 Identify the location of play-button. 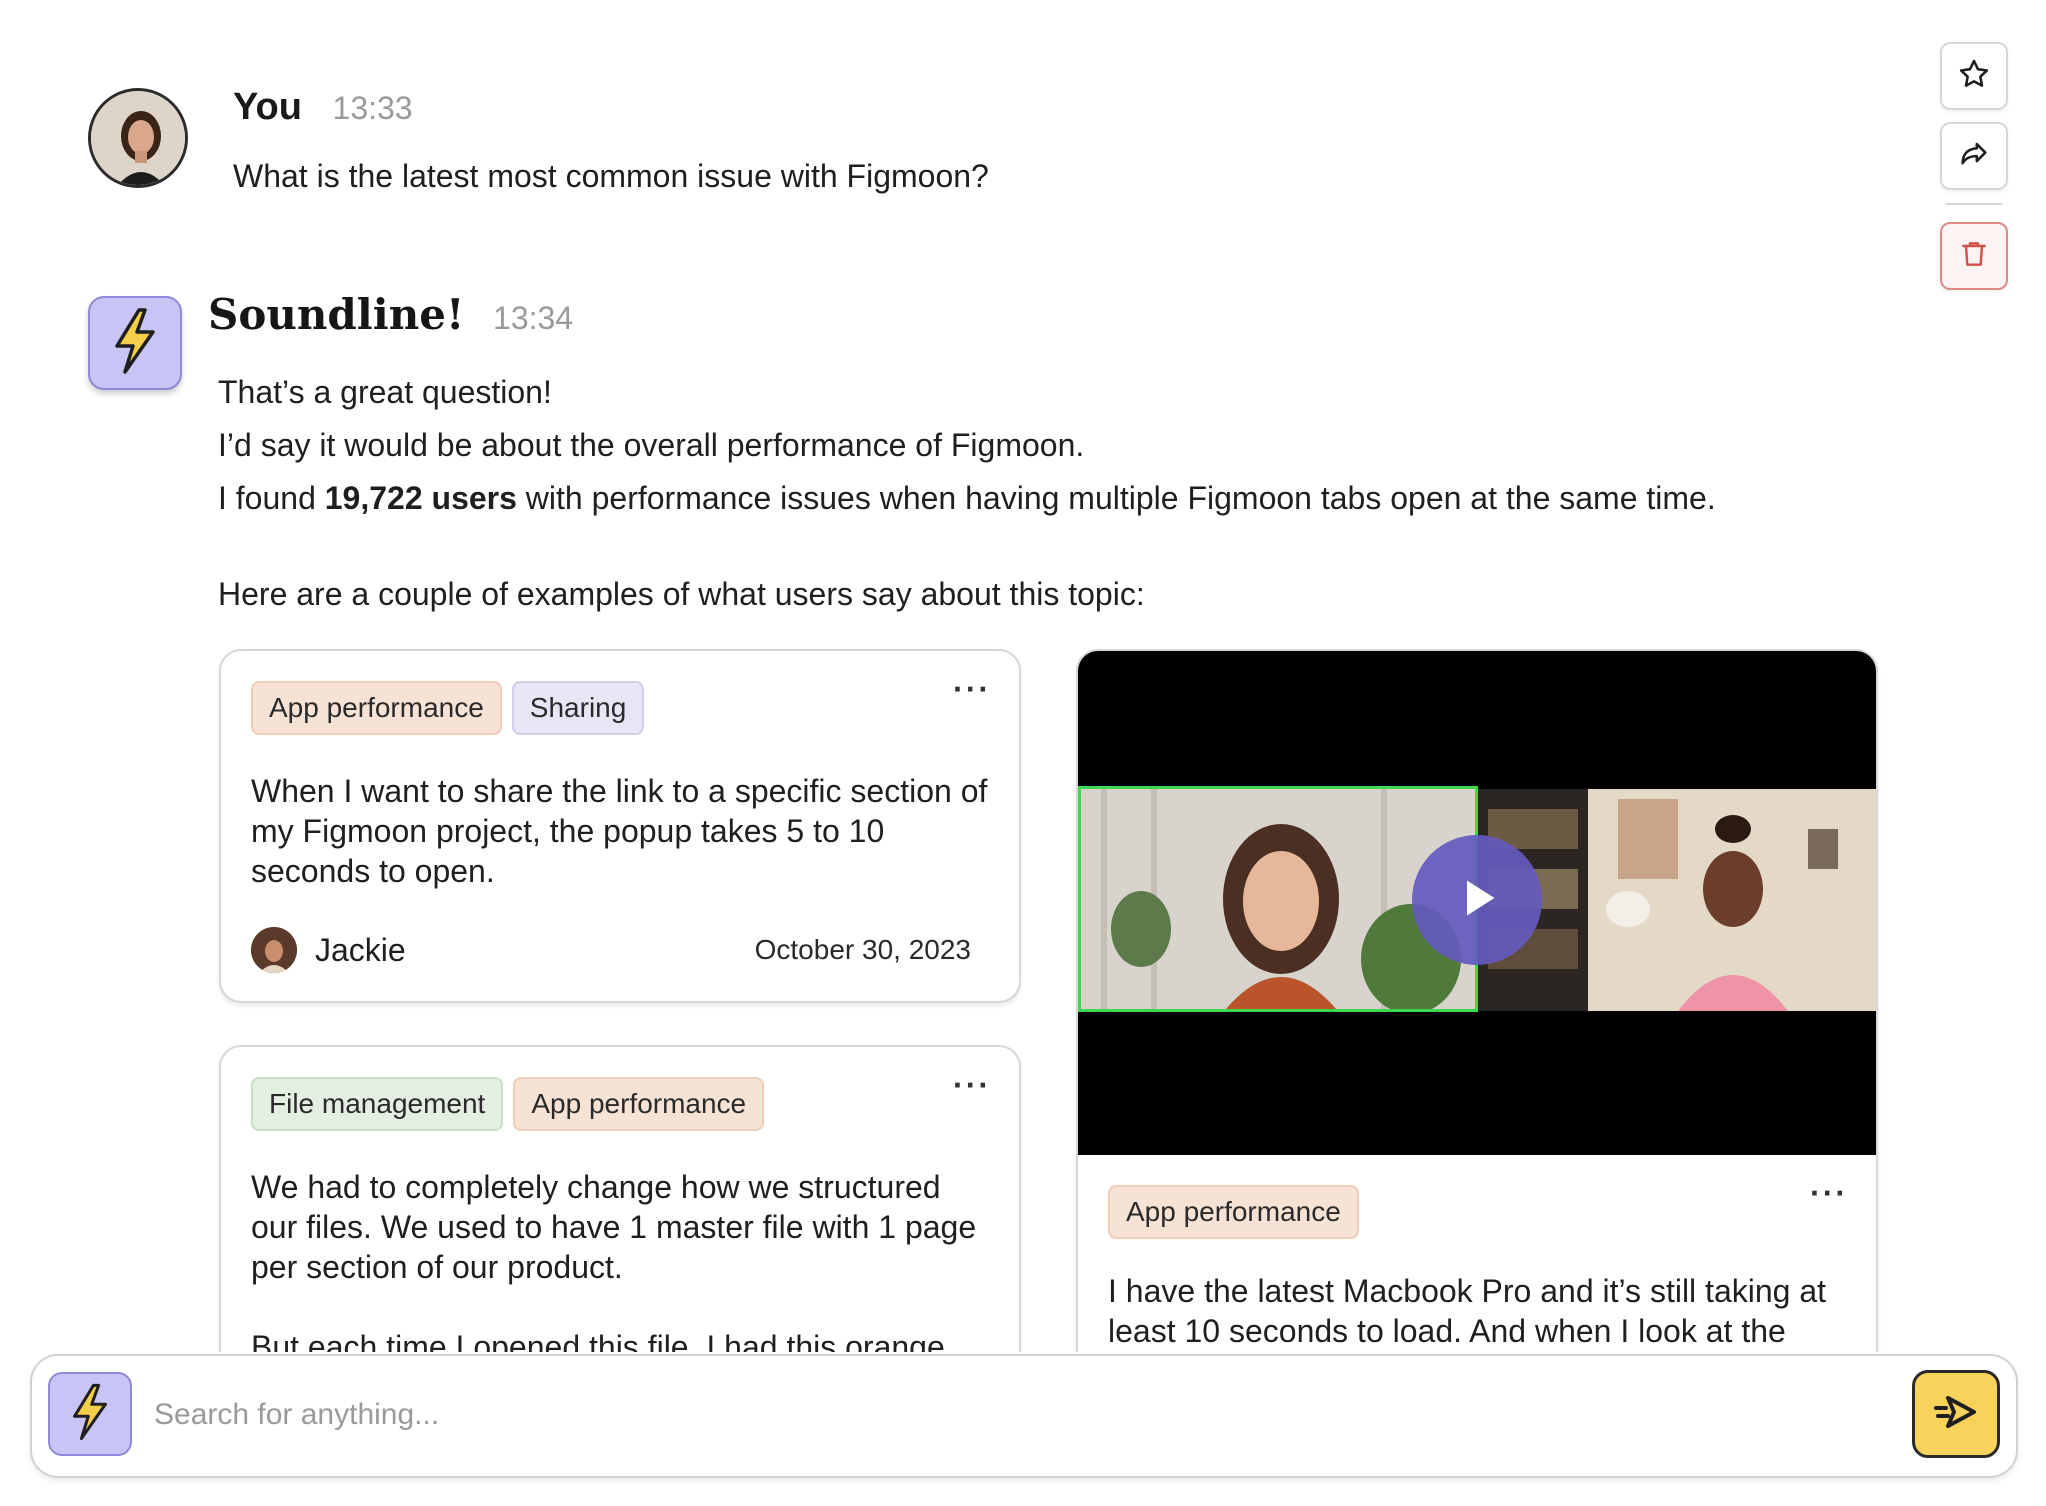
(1477, 900).